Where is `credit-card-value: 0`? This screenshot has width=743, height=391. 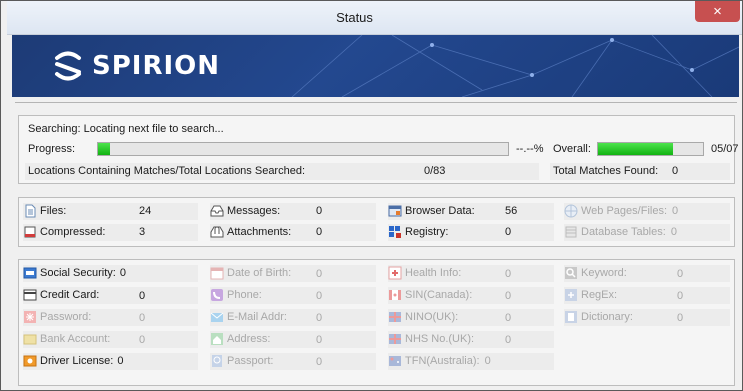 credit-card-value: 0 is located at coordinates (142, 296).